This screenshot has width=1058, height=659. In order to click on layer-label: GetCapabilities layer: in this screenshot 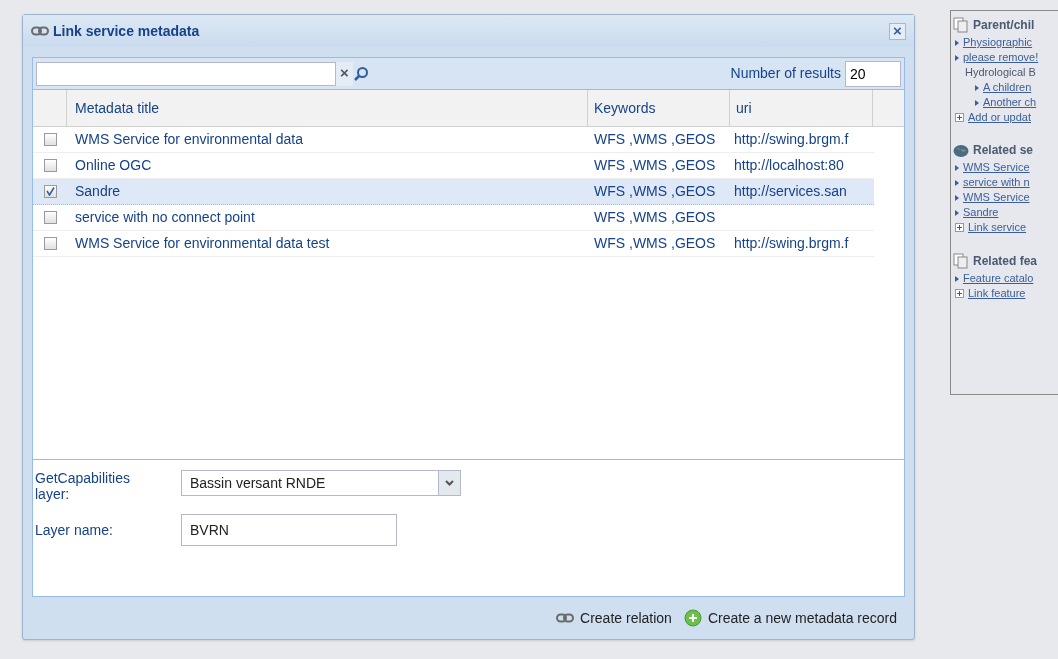, I will do `click(82, 486)`.